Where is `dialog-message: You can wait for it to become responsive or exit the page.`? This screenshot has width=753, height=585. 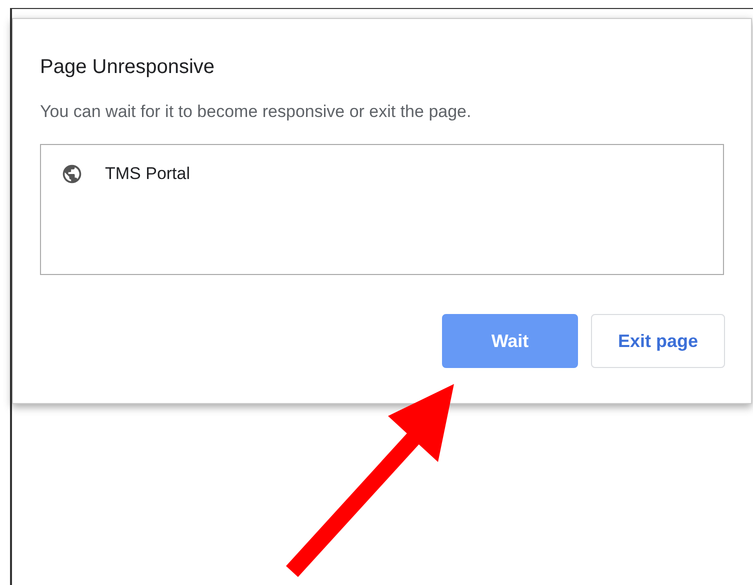 dialog-message: You can wait for it to become responsive or exit the page. is located at coordinates (256, 112).